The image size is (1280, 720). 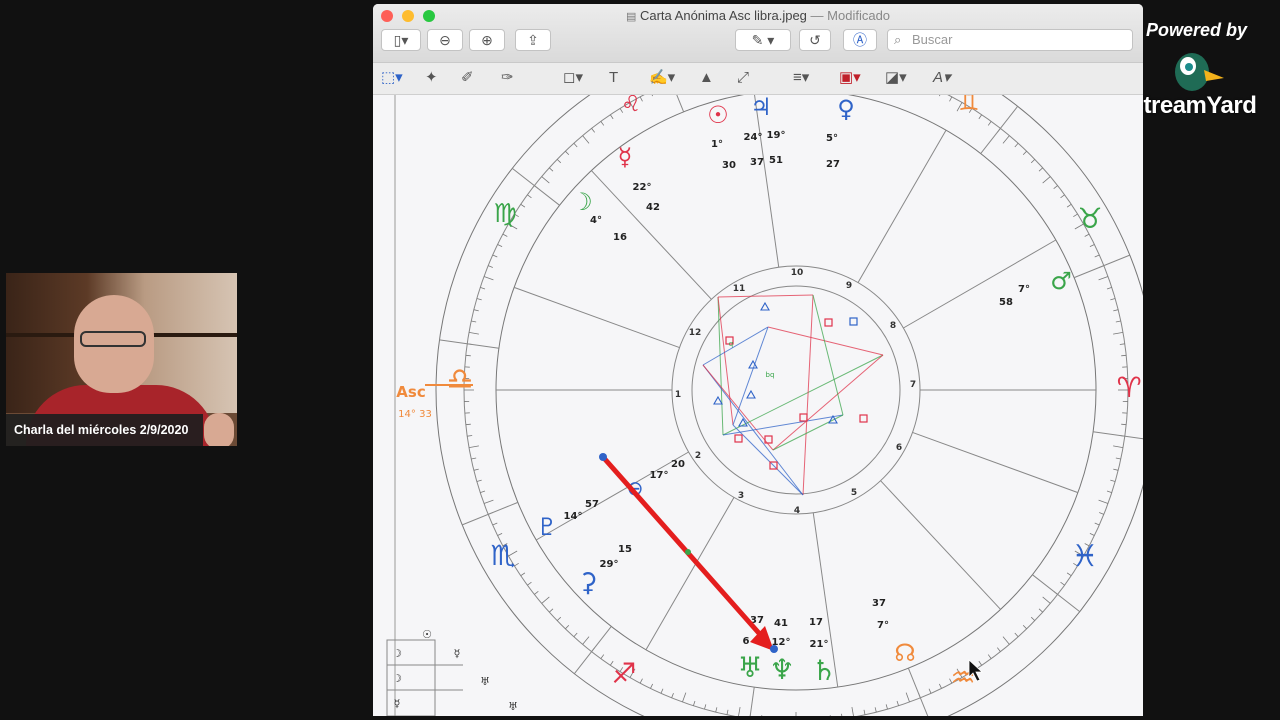 I want to click on degree-label: 27, so click(x=833, y=164).